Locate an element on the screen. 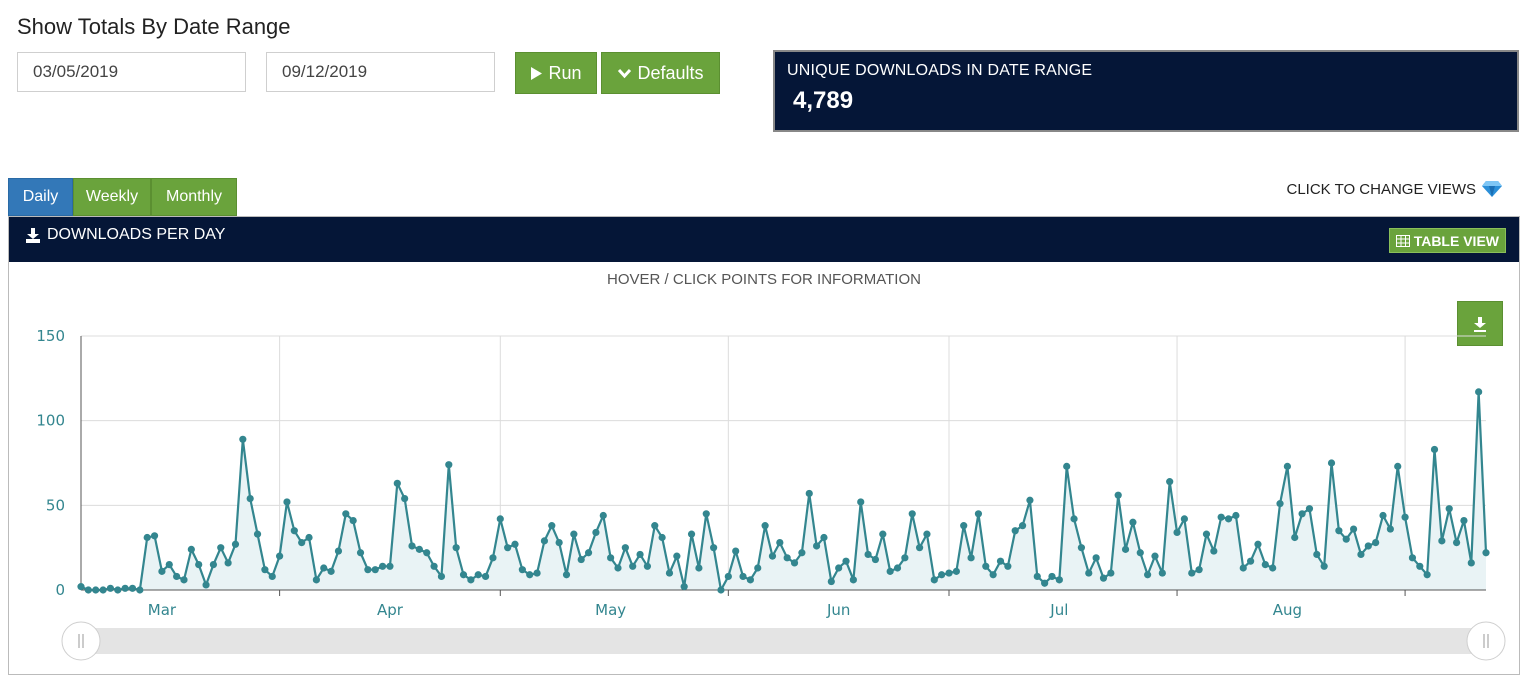 Image resolution: width=1530 pixels, height=682 pixels. slider-handle-knob is located at coordinates (1486, 641).